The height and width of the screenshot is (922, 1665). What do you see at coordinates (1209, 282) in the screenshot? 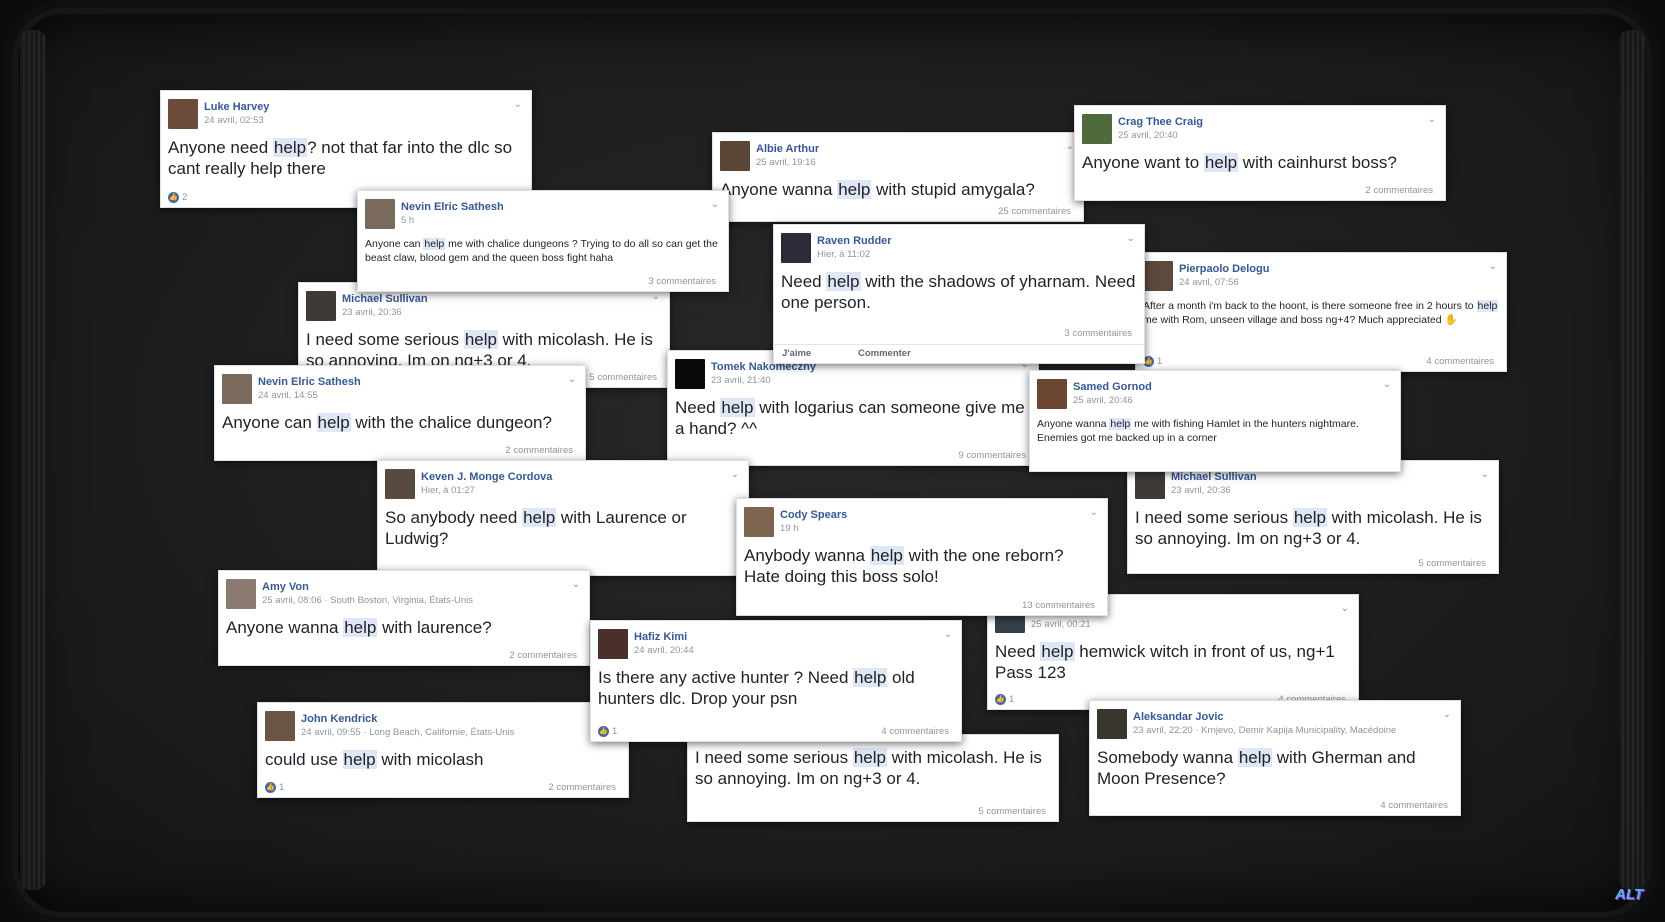
I see `post-timestamp: 24 avril, 07:56` at bounding box center [1209, 282].